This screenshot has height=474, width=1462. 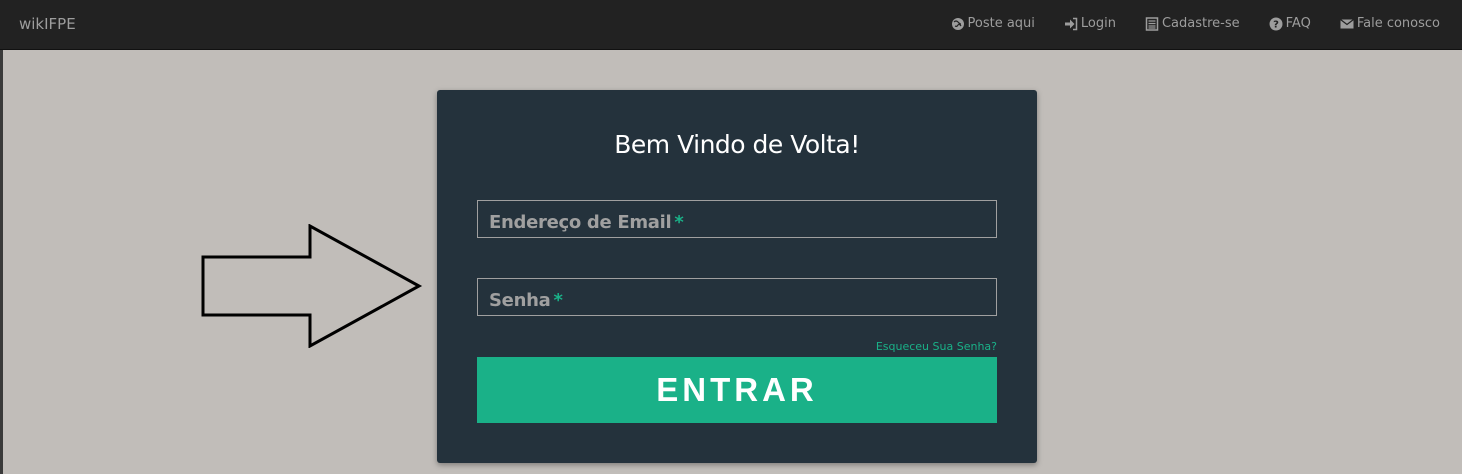 I want to click on question-circle-icon: ?, so click(x=1276, y=24).